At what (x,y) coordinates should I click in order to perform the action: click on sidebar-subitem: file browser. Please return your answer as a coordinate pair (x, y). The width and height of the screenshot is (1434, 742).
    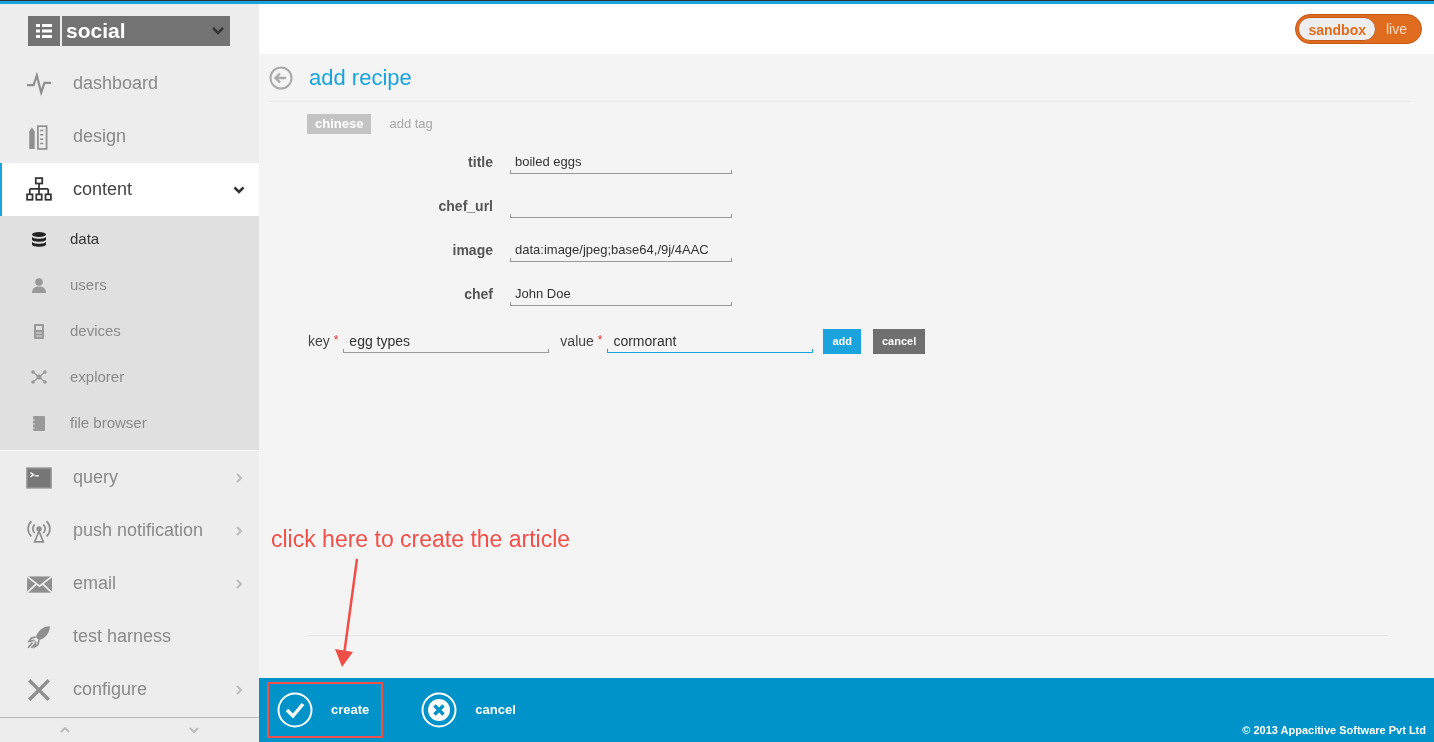
    Looking at the image, I should click on (129, 423).